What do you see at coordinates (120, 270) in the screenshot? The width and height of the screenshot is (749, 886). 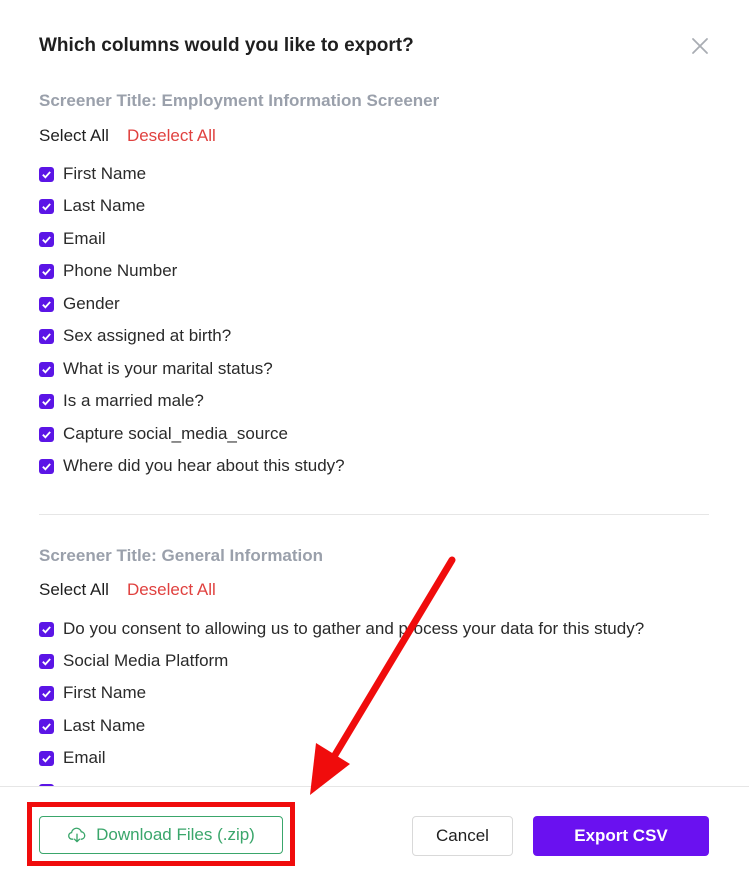 I see `column-label: Phone Number` at bounding box center [120, 270].